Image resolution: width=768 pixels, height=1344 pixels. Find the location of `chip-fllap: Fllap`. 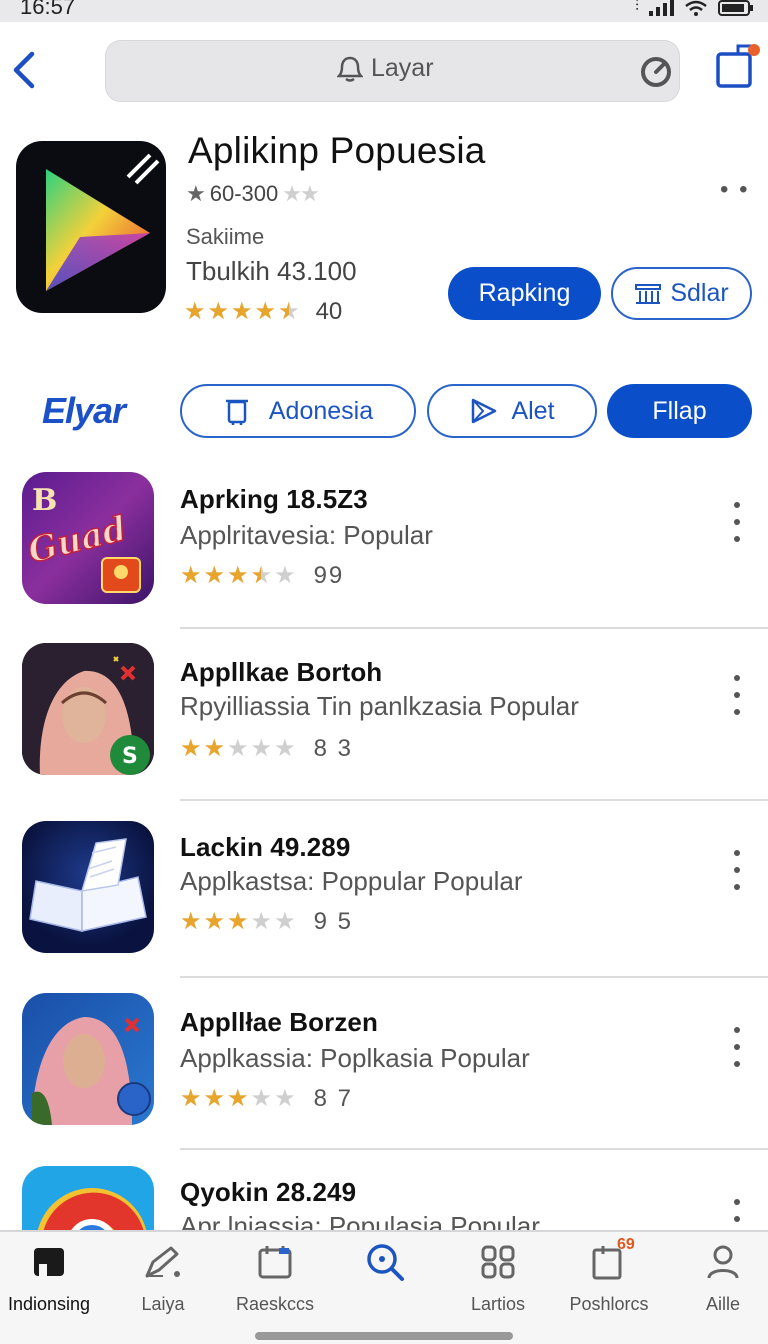

chip-fllap: Fllap is located at coordinates (679, 411).